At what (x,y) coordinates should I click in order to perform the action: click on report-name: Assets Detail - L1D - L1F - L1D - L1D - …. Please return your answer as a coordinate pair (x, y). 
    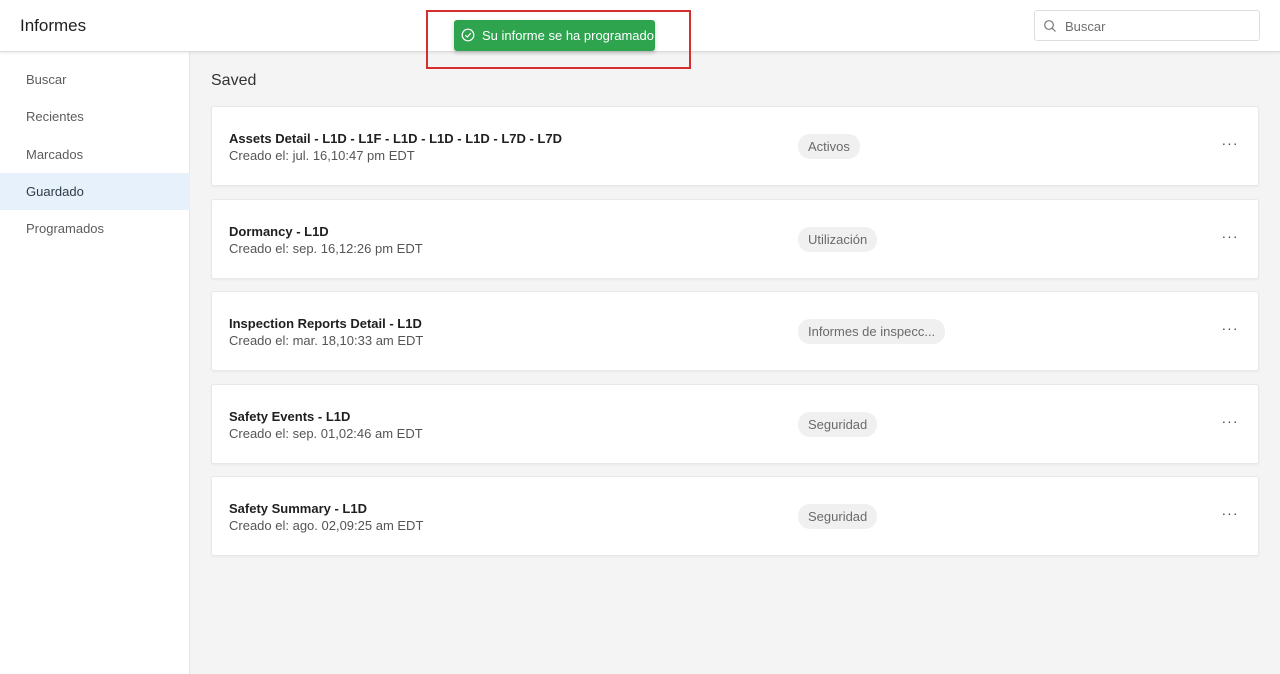
    Looking at the image, I should click on (395, 138).